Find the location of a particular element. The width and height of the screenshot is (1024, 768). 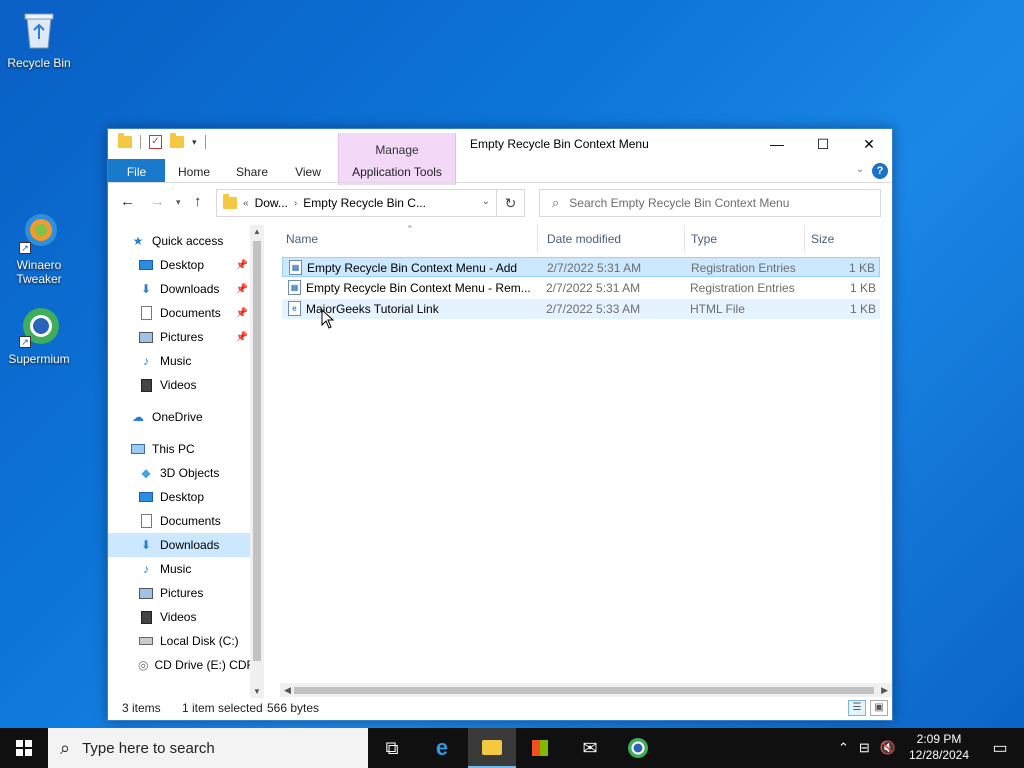

details-view-icon: ☰ is located at coordinates (857, 708).